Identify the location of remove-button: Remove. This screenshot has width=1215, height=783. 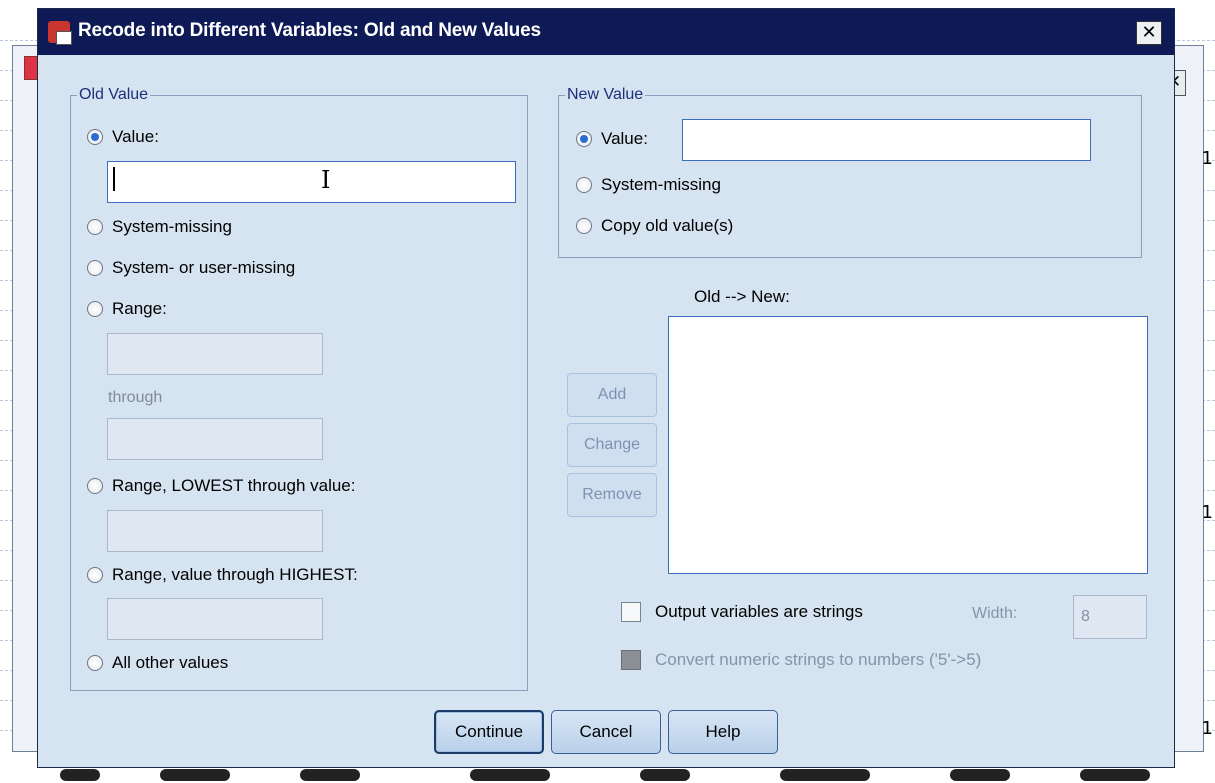
(612, 495).